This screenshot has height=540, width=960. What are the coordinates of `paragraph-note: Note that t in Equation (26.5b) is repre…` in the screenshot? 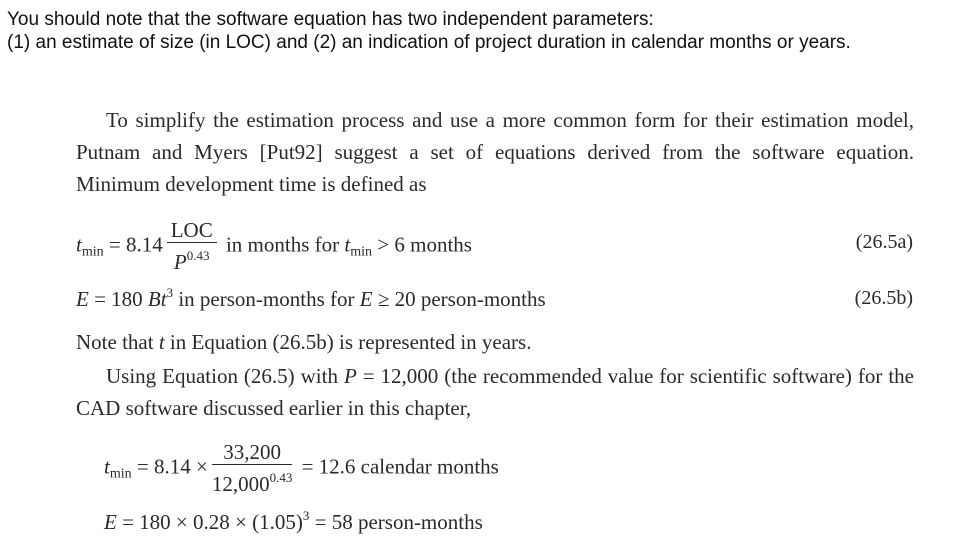 It's located at (495, 342).